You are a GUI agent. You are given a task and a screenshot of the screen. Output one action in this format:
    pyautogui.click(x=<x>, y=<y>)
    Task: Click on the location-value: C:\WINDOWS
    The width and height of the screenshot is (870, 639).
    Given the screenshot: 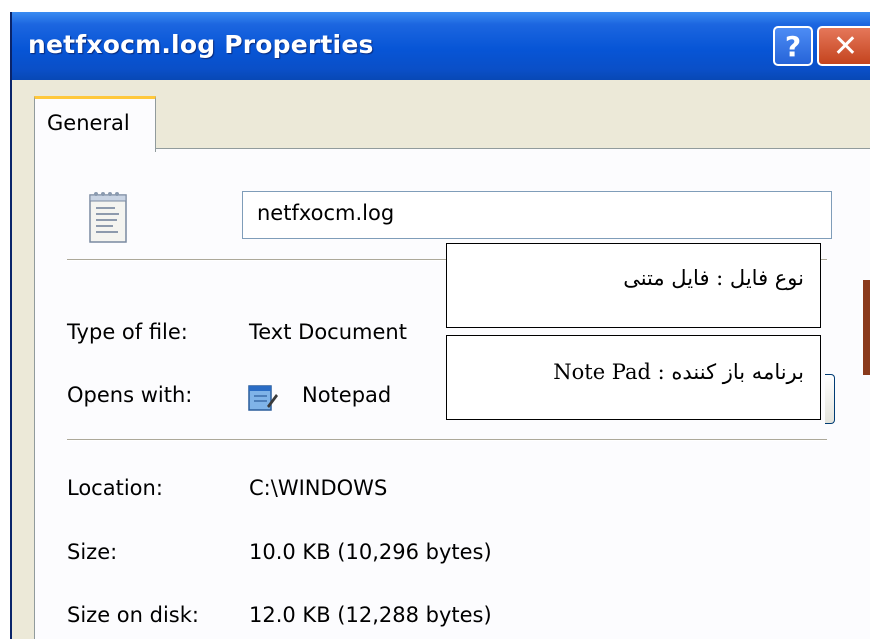 What is the action you would take?
    pyautogui.click(x=318, y=488)
    